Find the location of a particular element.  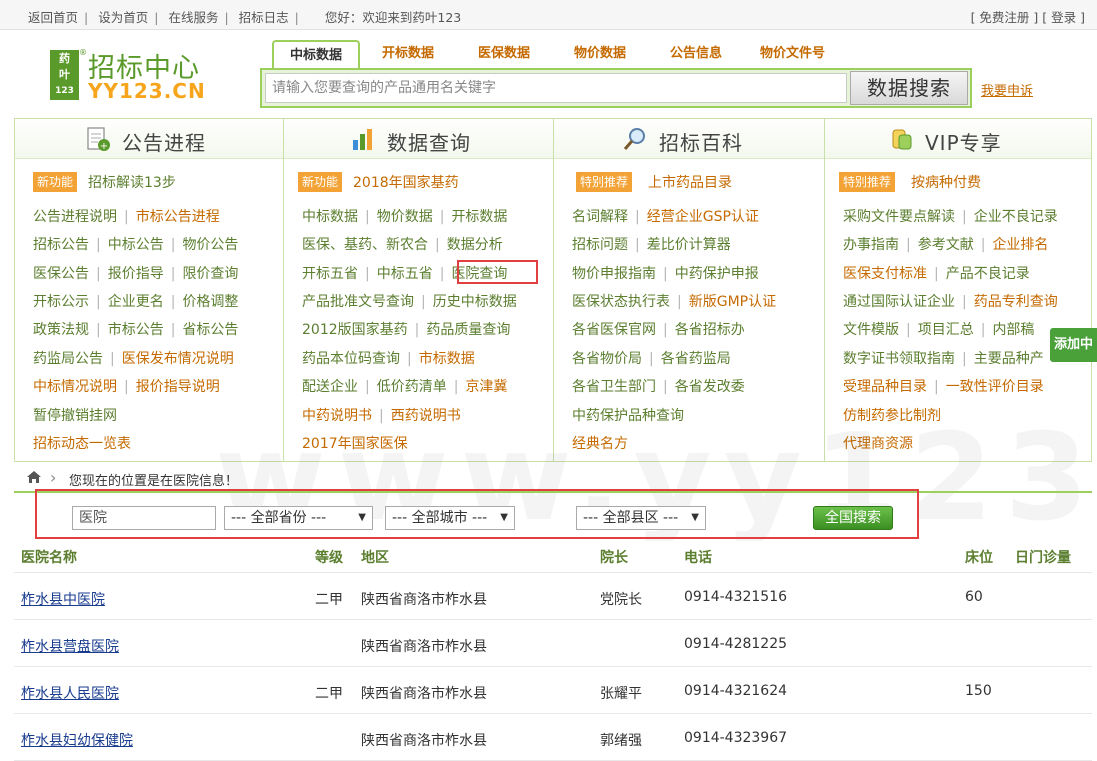

highlight-link: 上市药品目录 is located at coordinates (690, 182).